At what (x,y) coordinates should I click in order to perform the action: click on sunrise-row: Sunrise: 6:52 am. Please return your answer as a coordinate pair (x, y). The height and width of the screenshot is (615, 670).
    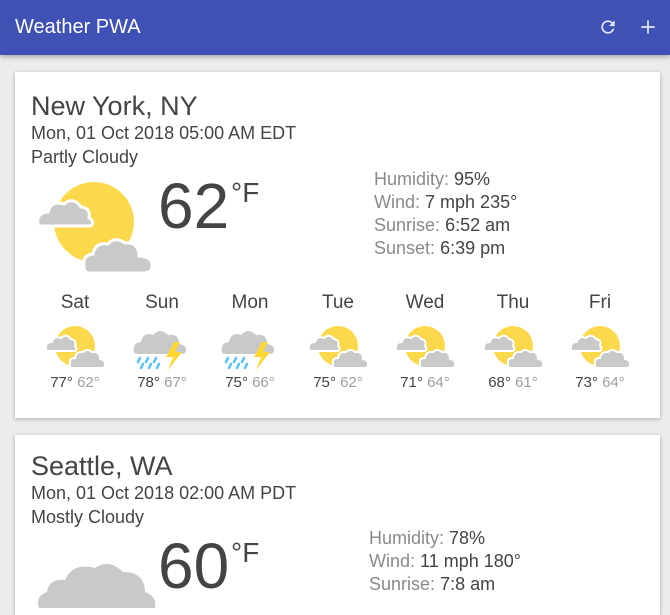
    Looking at the image, I should click on (445, 225).